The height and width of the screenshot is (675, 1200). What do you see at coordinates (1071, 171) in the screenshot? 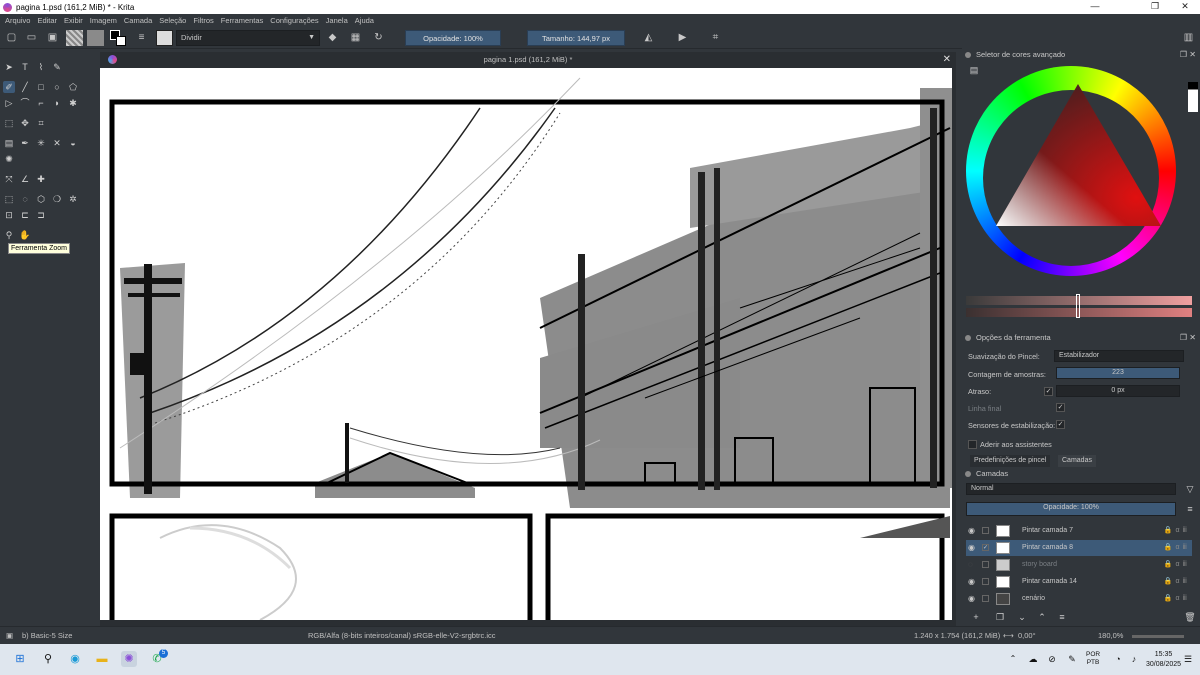
I see `color-wheel` at bounding box center [1071, 171].